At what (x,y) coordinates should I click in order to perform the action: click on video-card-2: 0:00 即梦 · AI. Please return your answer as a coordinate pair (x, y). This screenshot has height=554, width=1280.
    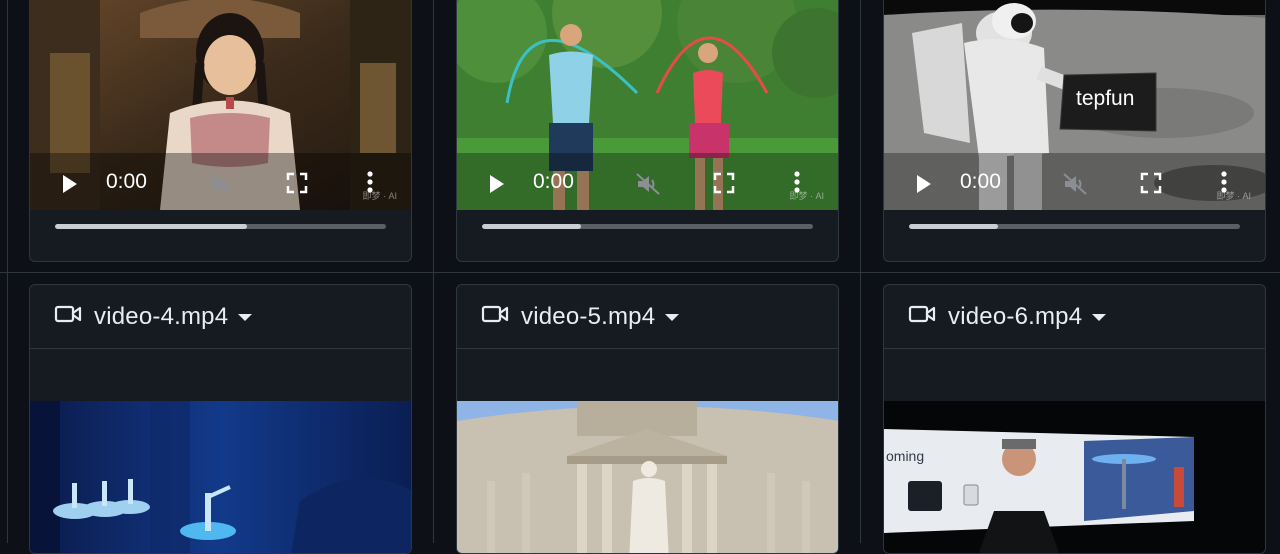
    Looking at the image, I should click on (647, 131).